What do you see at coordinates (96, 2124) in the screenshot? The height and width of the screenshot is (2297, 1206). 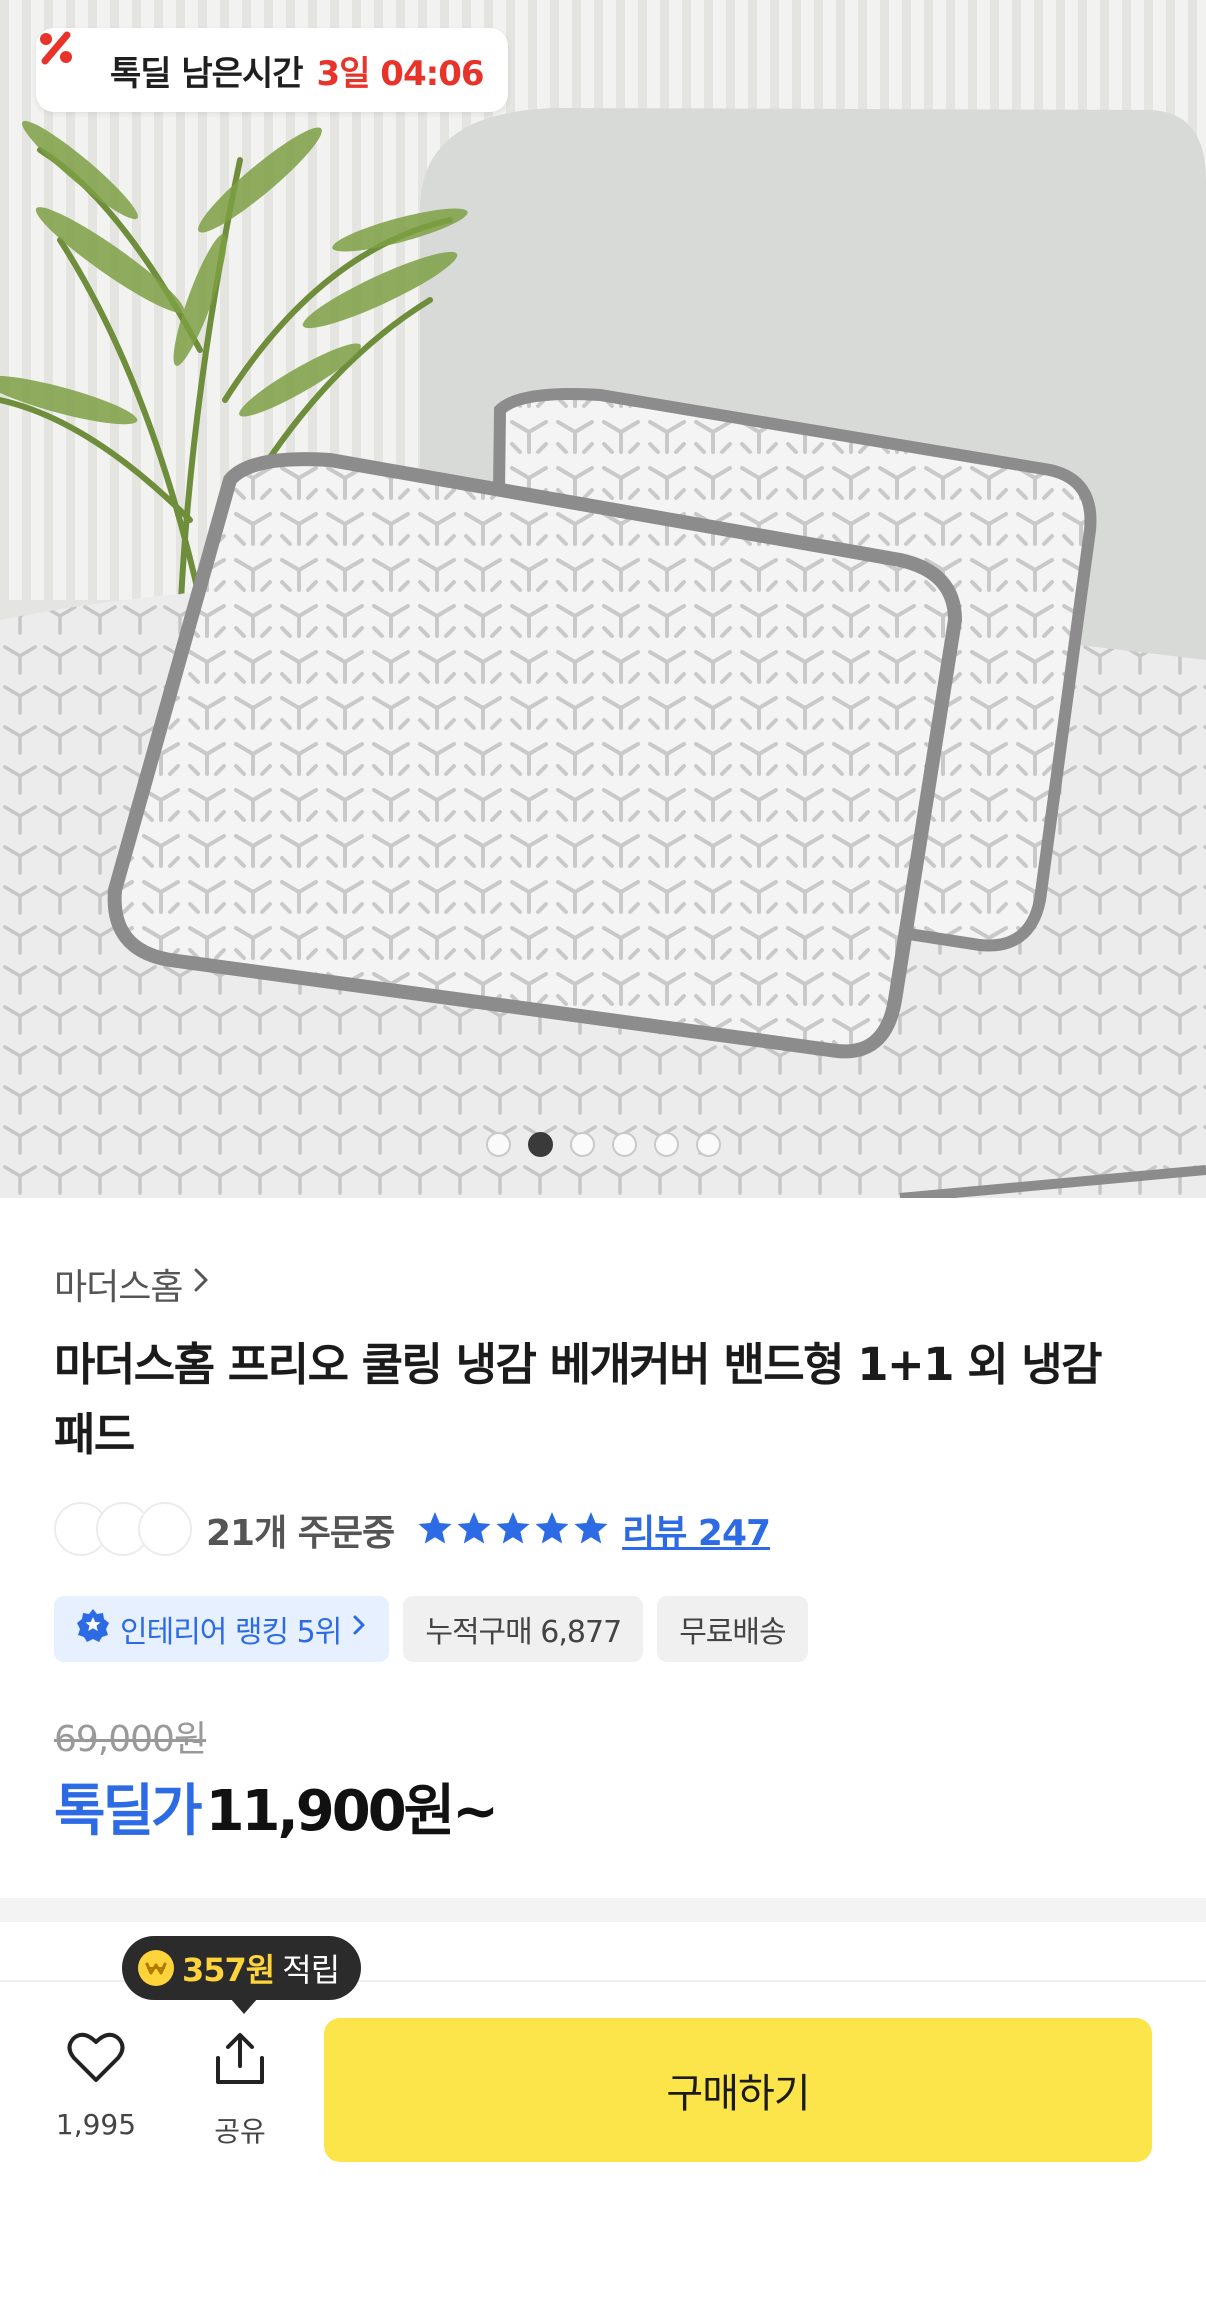 I see `like-count: 1,995` at bounding box center [96, 2124].